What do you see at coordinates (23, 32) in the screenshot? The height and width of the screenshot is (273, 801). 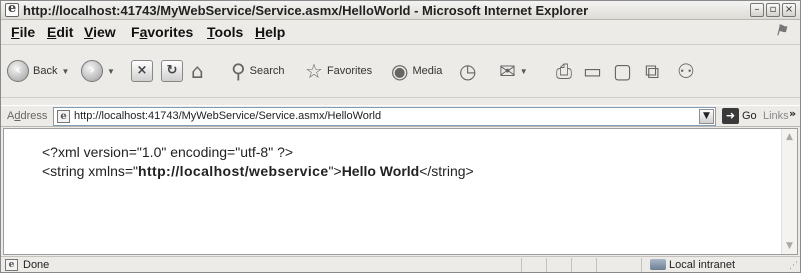 I see `menu-file: File` at bounding box center [23, 32].